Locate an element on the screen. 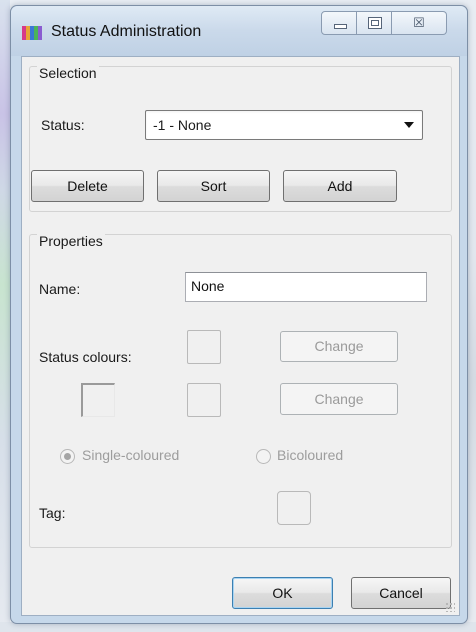  title-bar: Status Administration ☒ is located at coordinates (239, 31).